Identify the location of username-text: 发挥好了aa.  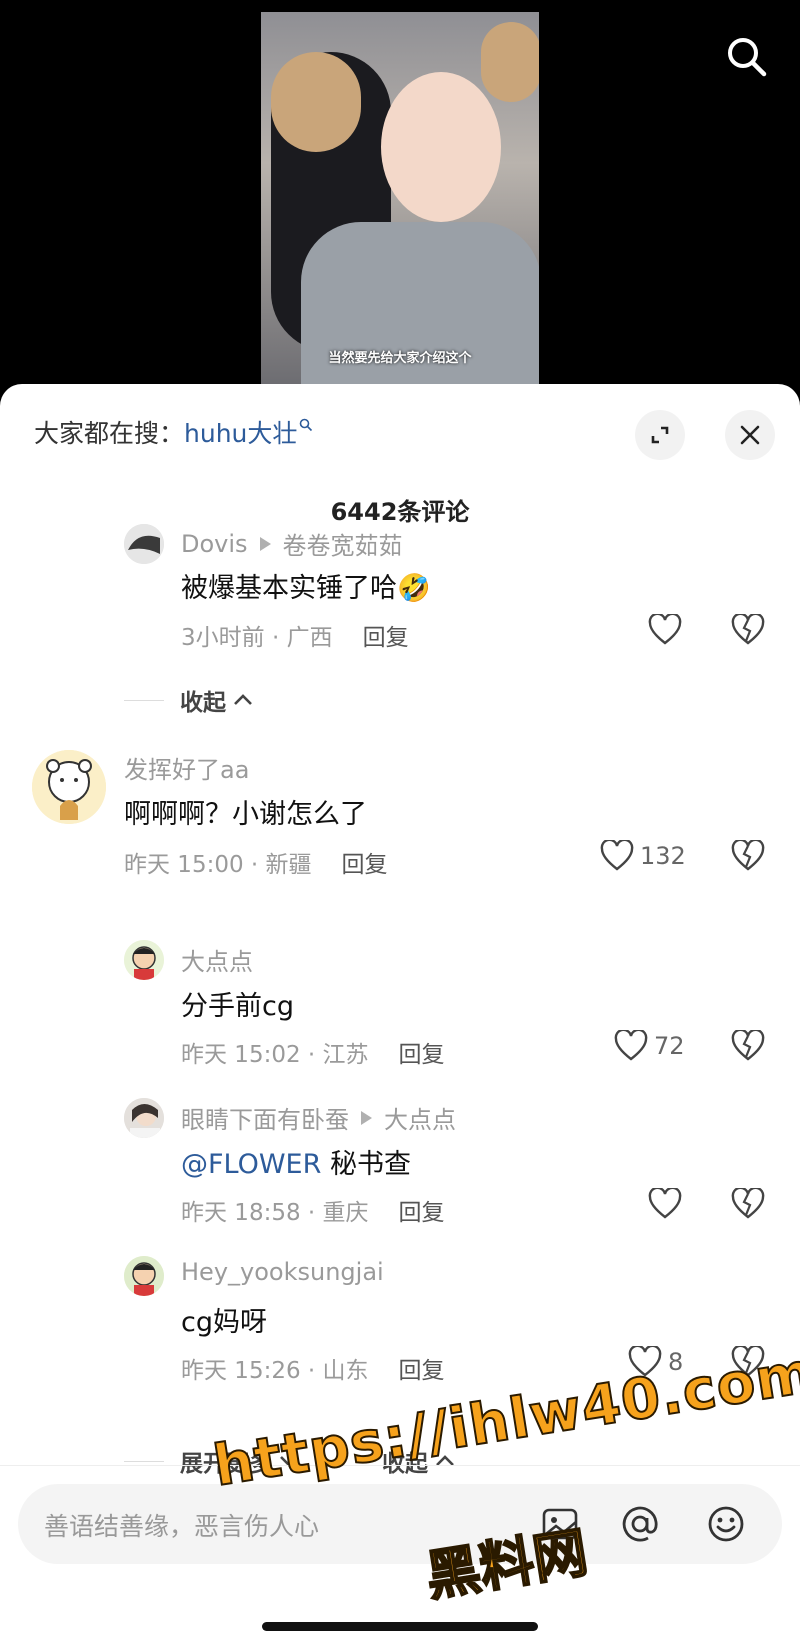
(186, 767).